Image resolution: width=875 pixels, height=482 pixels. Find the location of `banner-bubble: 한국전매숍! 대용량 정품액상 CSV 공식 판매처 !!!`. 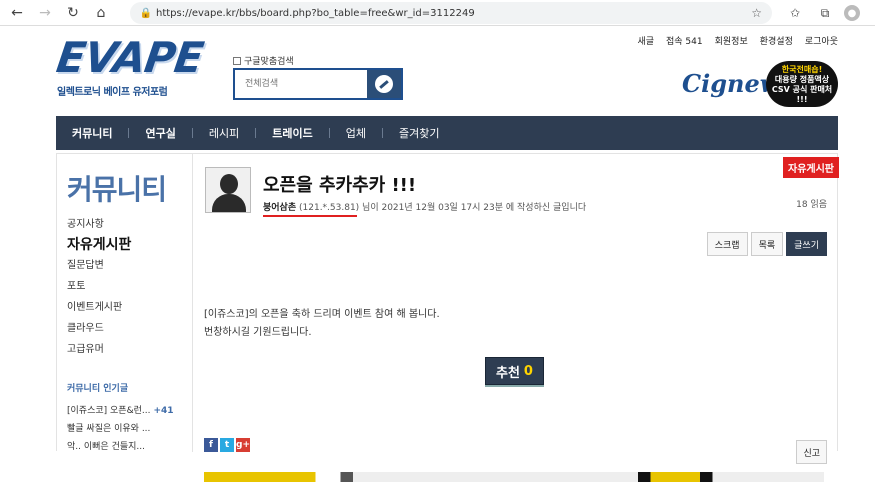

banner-bubble: 한국전매숍! 대용량 정품액상 CSV 공식 판매처 !!! is located at coordinates (802, 84).